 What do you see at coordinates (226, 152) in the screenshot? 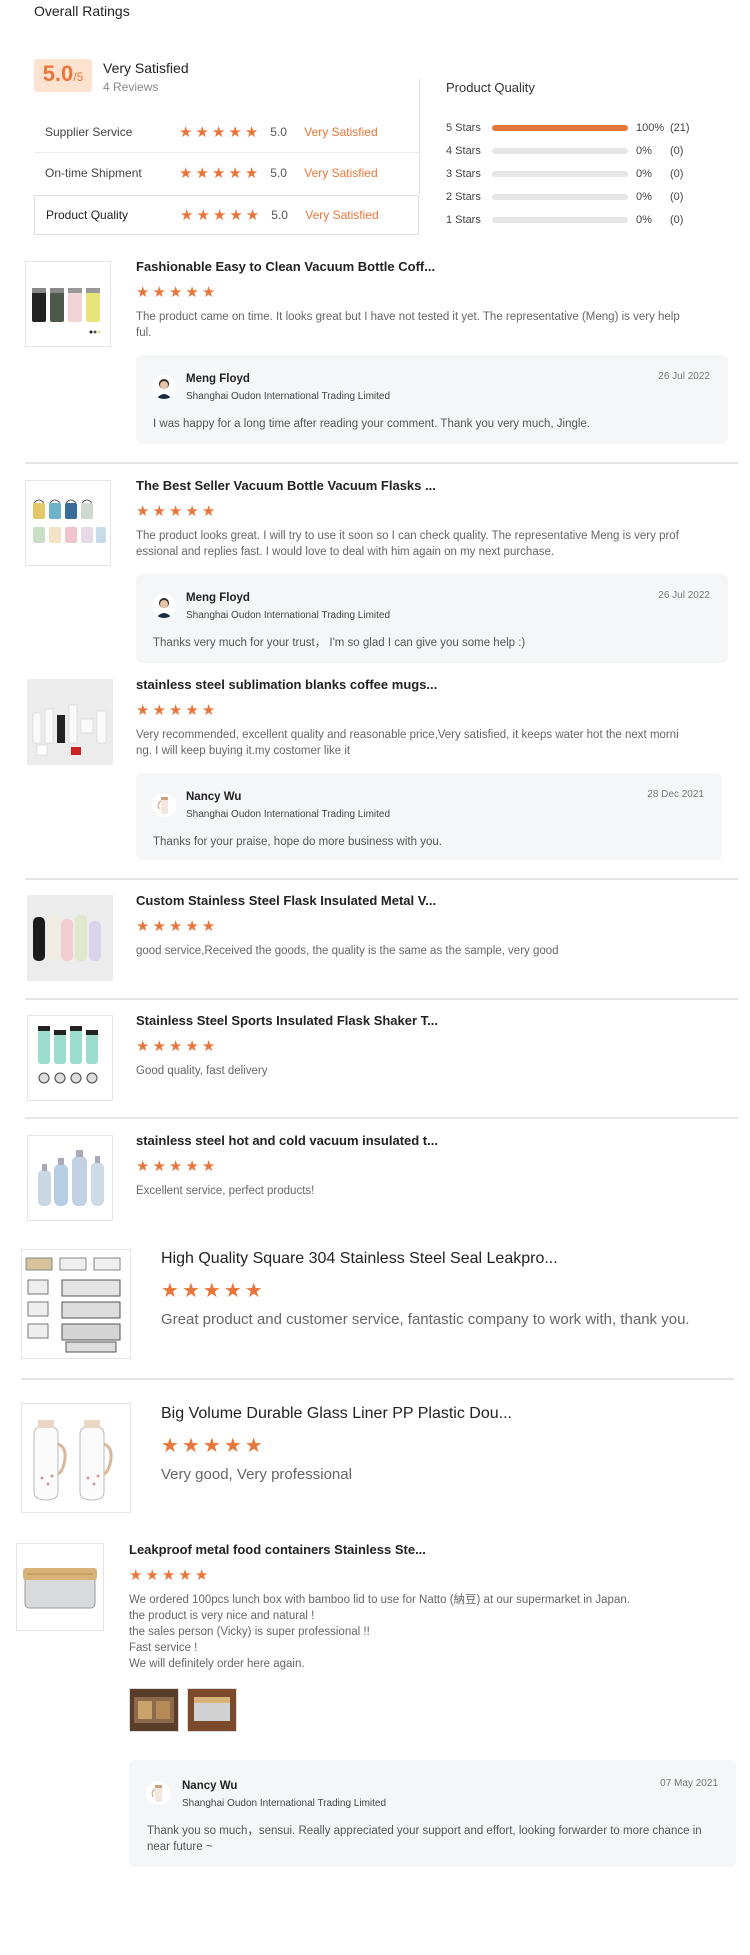
I see `divider` at bounding box center [226, 152].